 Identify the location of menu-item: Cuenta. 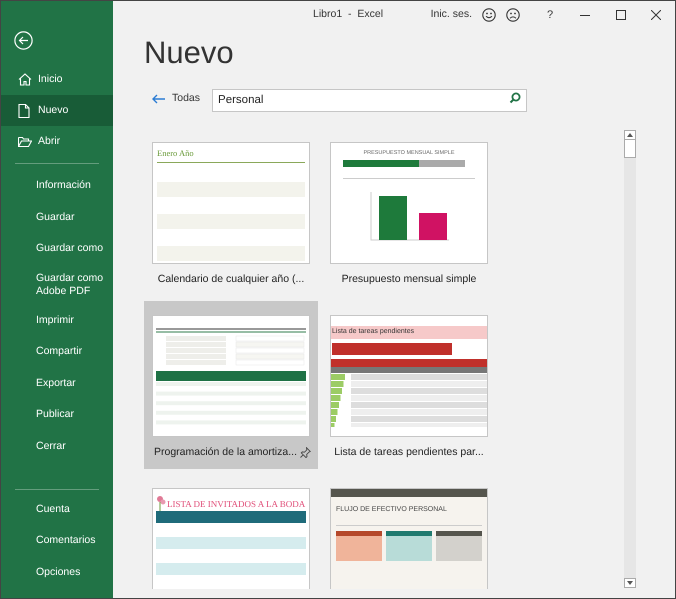
(57, 509).